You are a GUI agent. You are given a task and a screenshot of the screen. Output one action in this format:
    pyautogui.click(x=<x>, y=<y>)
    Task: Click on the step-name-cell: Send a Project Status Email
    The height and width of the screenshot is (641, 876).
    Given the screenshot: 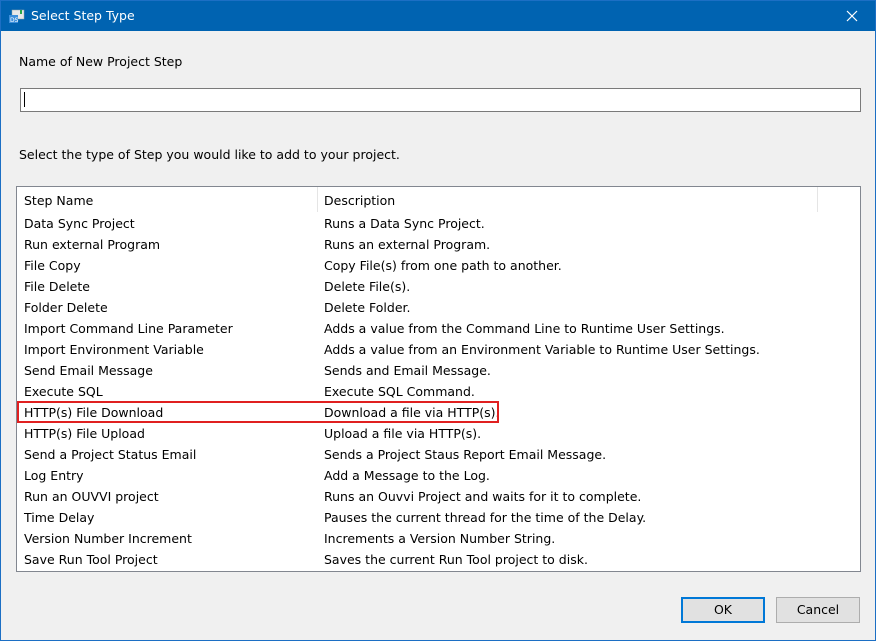 What is the action you would take?
    pyautogui.click(x=110, y=454)
    